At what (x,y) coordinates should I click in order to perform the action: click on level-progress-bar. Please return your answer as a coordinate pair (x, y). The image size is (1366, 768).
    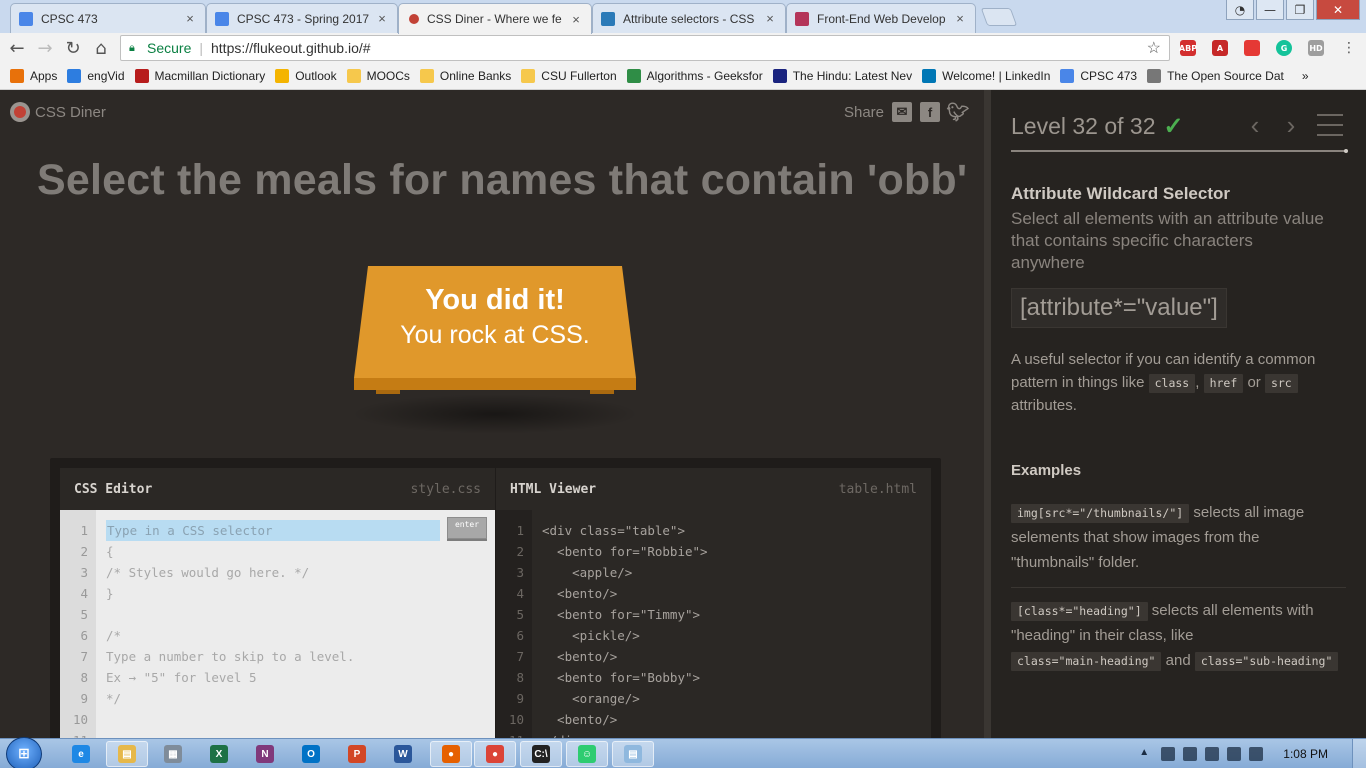
    Looking at the image, I should click on (1179, 151).